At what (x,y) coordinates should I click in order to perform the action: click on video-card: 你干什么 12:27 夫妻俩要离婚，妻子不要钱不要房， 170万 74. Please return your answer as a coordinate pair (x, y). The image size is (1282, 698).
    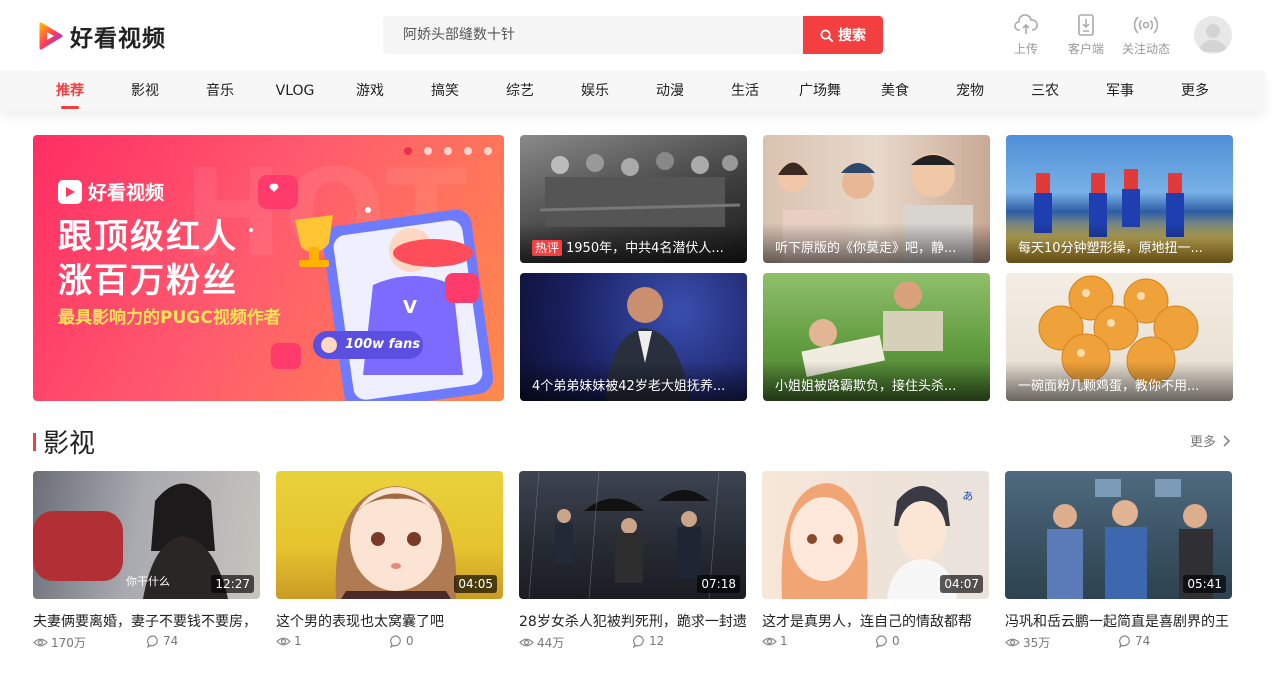
    Looking at the image, I should click on (146, 561).